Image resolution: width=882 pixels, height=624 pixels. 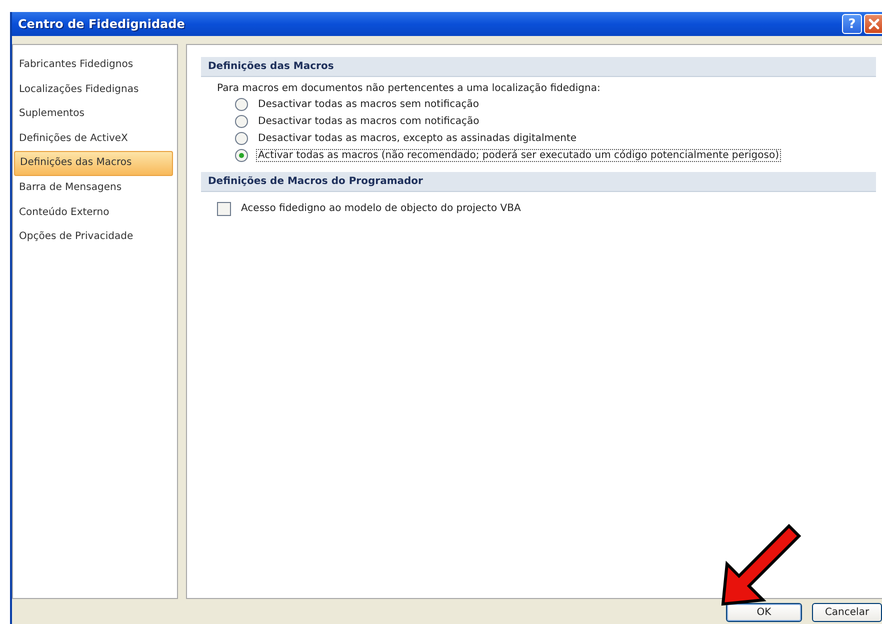 I want to click on sidebar-item: Definições de ActiveX, so click(x=93, y=138).